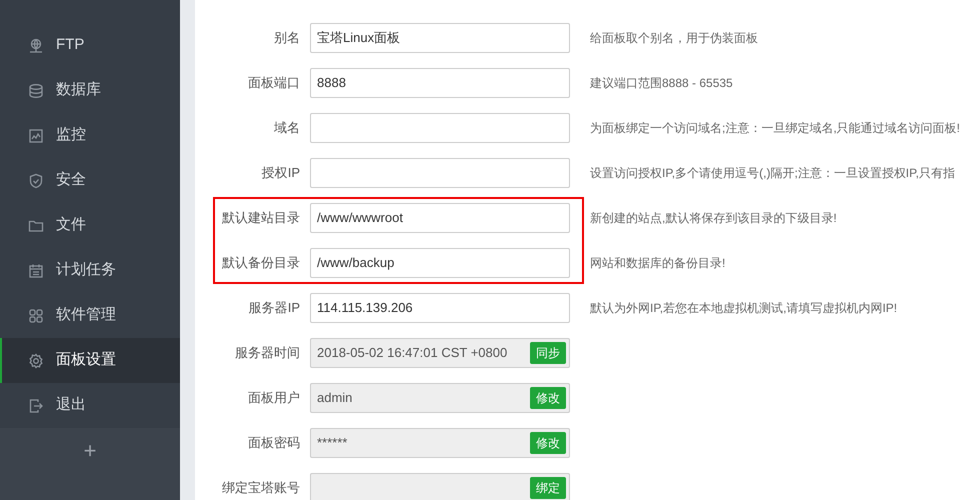  Describe the element at coordinates (90, 451) in the screenshot. I see `add-button: +` at that location.